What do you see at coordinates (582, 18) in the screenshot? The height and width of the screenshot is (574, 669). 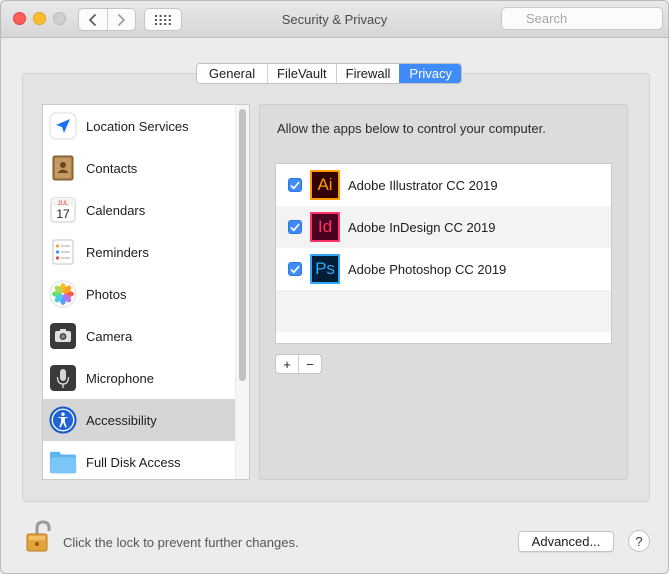 I see `search-input` at bounding box center [582, 18].